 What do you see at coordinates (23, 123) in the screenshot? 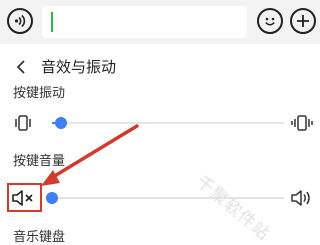
I see `vibration-low-icon` at bounding box center [23, 123].